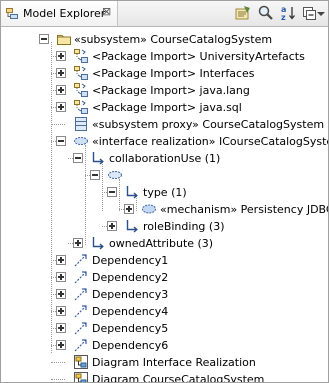 This screenshot has height=383, width=329. I want to click on tree-item-label: type (1), so click(165, 192).